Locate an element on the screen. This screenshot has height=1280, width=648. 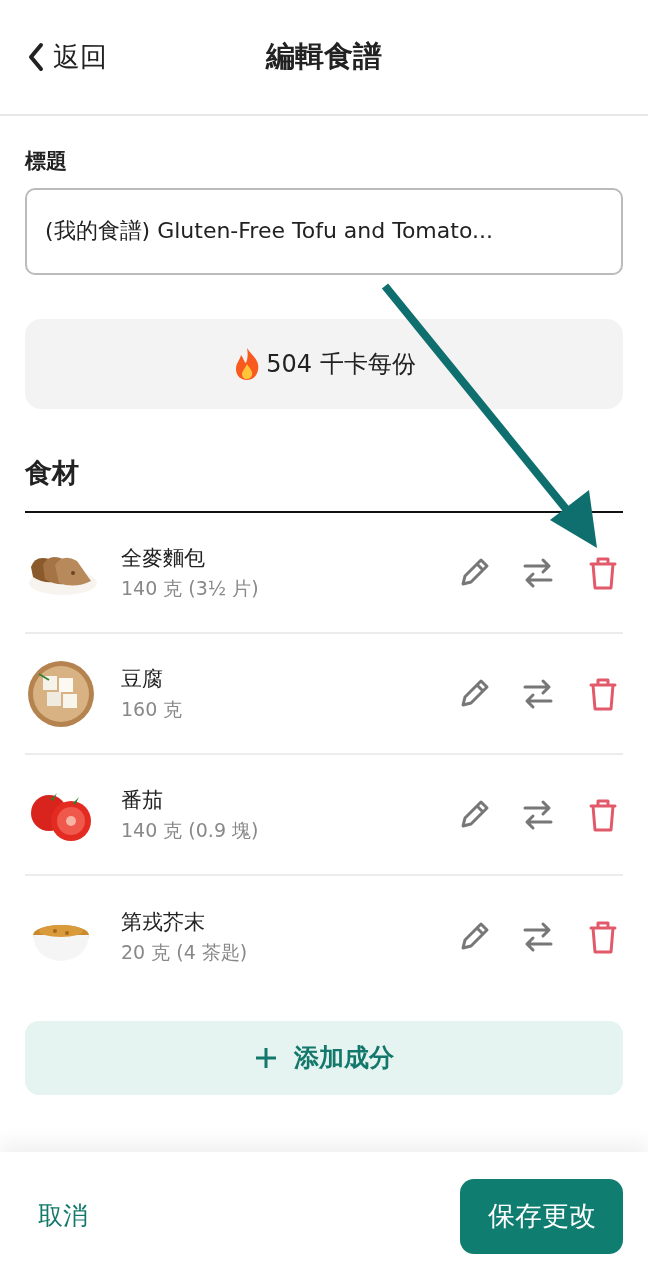
field-label: 標題 is located at coordinates (46, 161).